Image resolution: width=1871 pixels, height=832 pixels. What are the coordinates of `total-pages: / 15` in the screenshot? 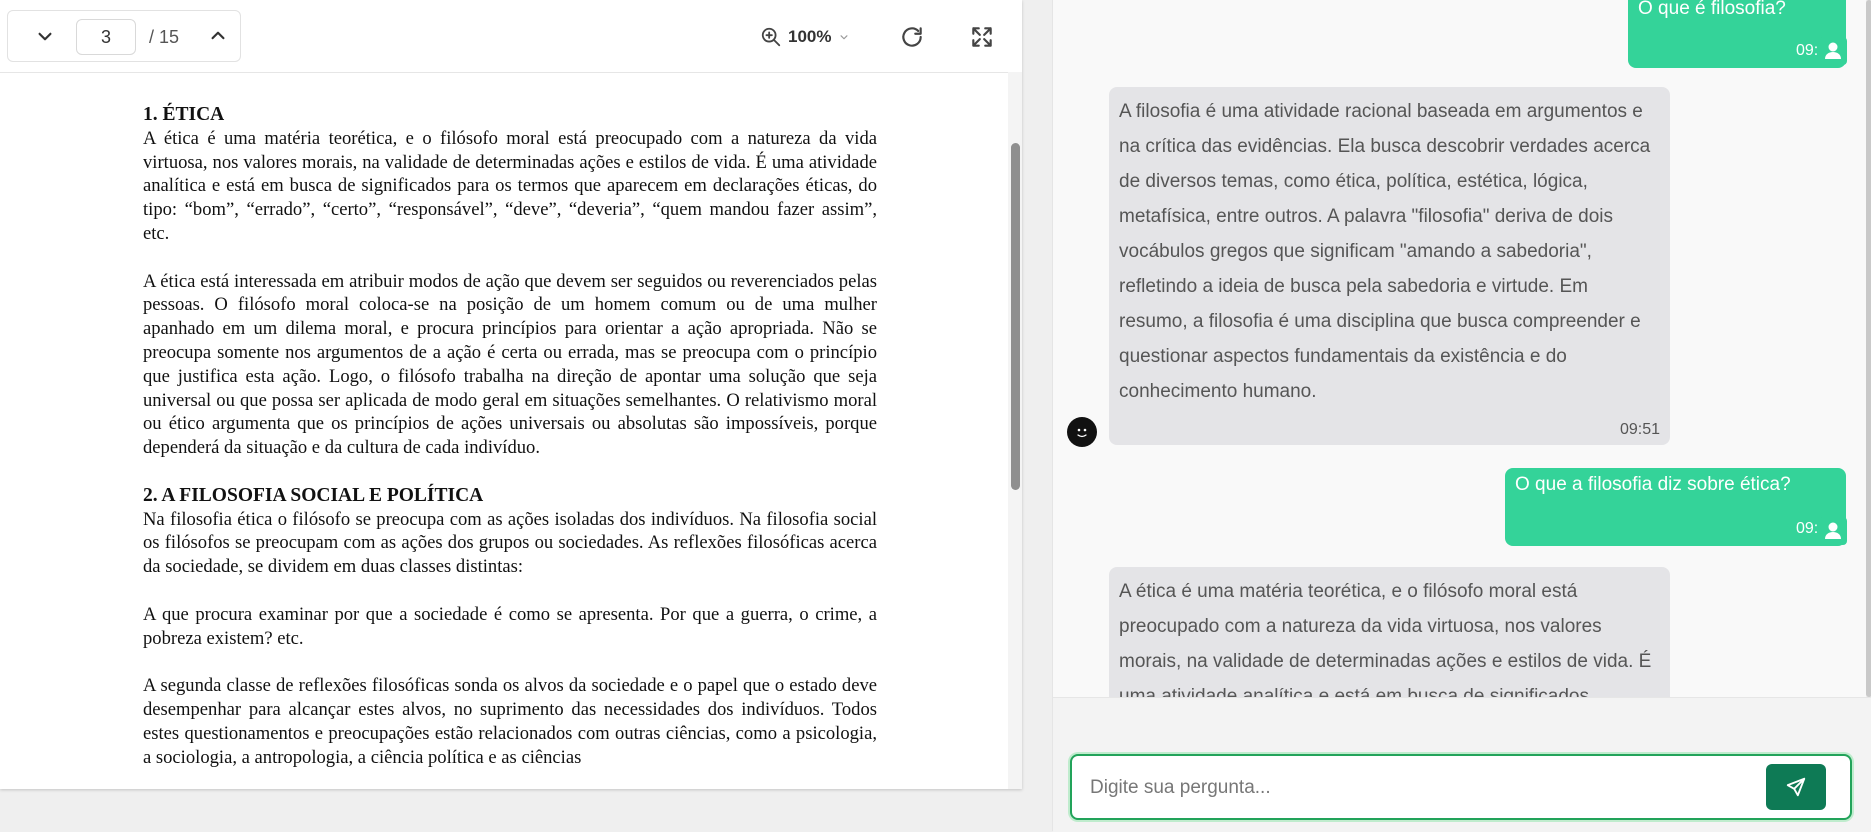 It's located at (164, 37).